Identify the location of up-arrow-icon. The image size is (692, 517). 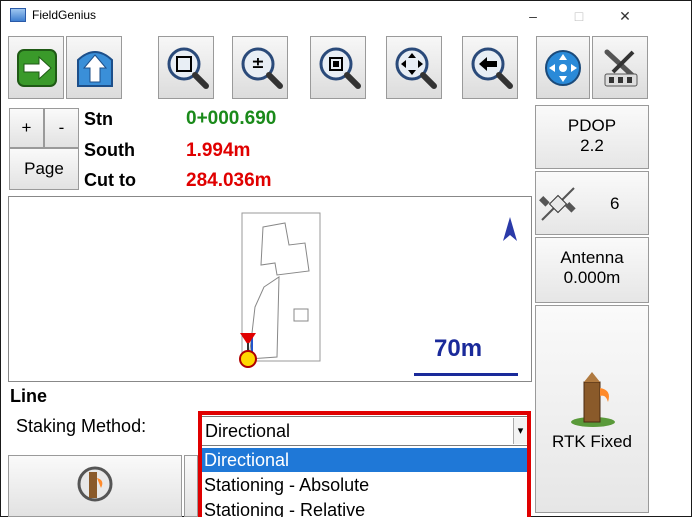
(95, 69).